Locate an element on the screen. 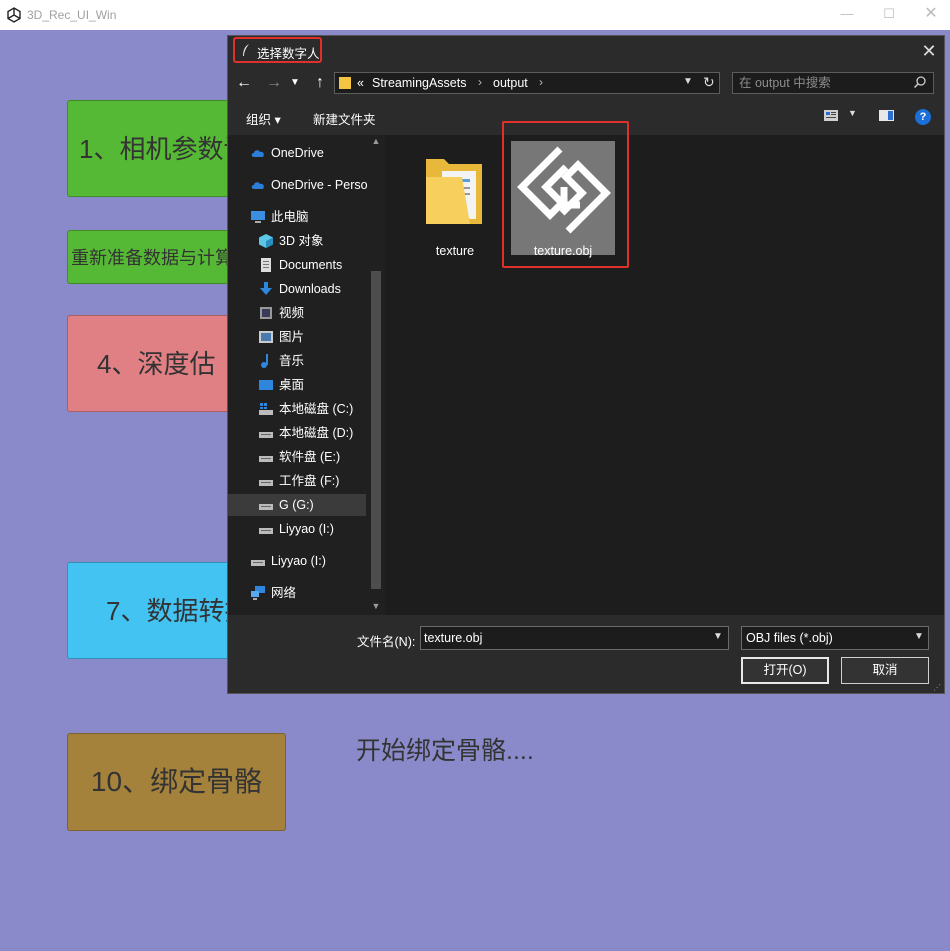 The height and width of the screenshot is (951, 950). selected-file-highlight is located at coordinates (565, 194).